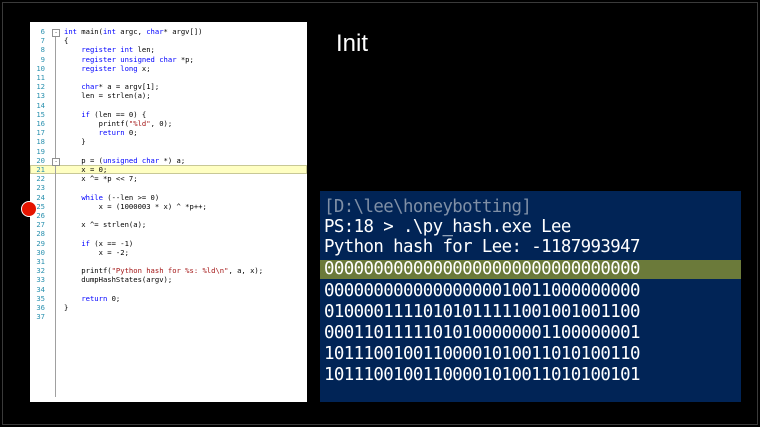  I want to click on code-text: register int len;, so click(118, 50).